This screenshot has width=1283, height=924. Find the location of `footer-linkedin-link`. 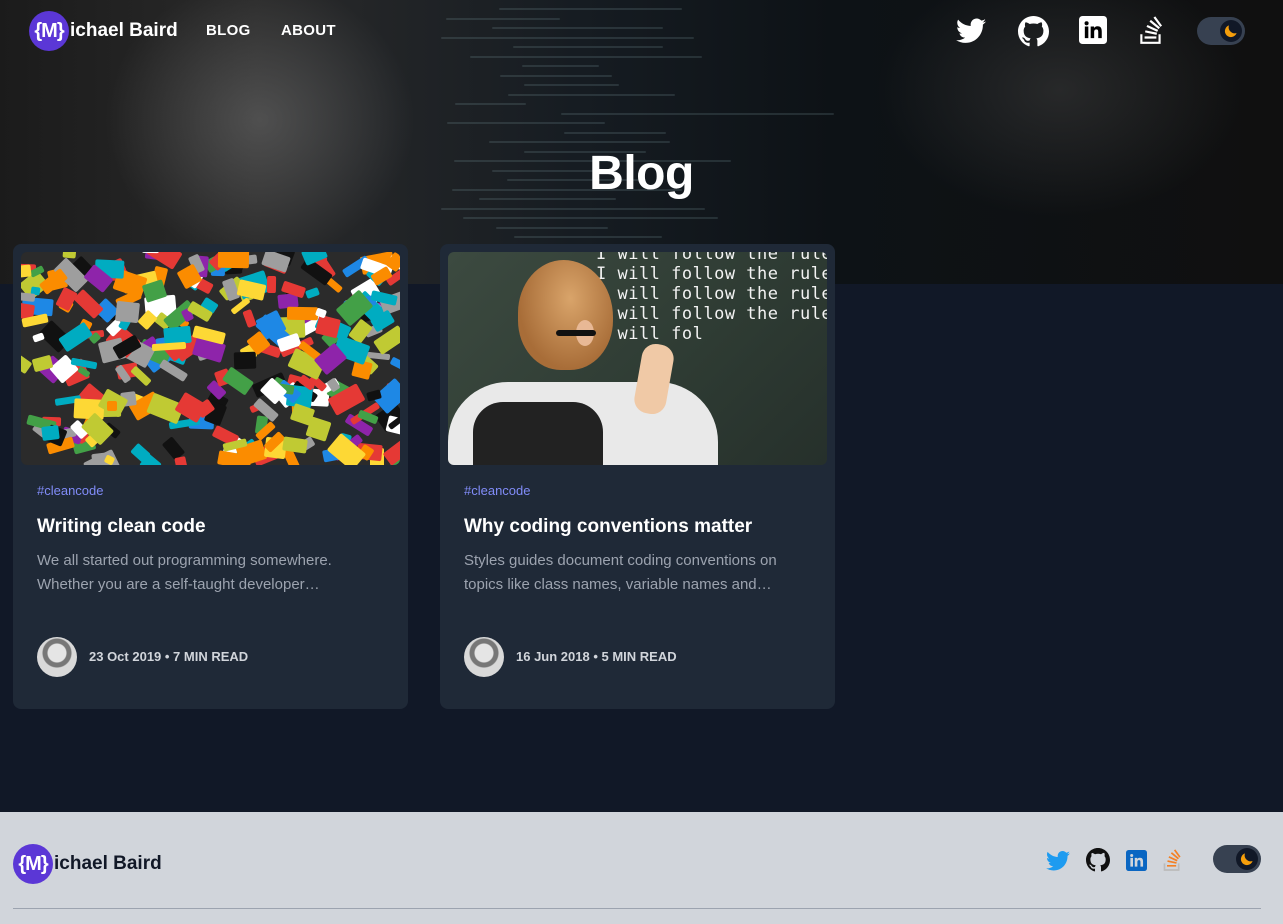

footer-linkedin-link is located at coordinates (1136, 860).